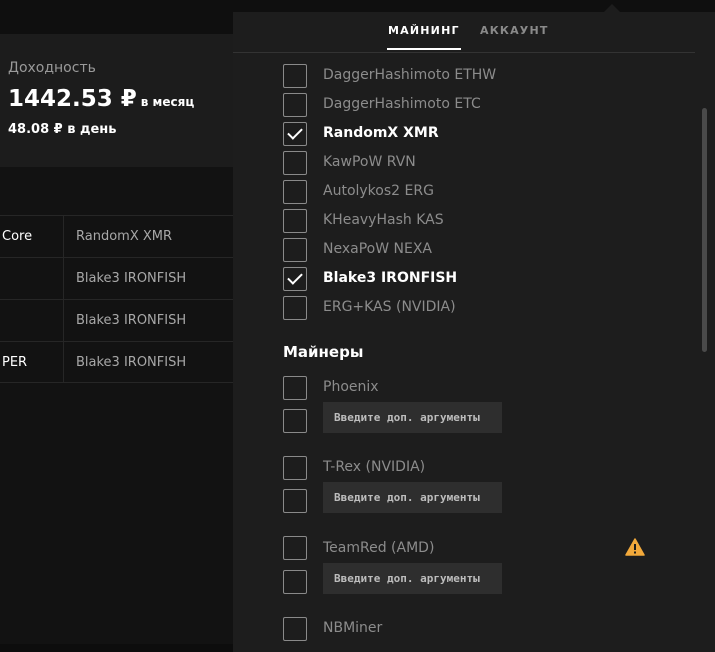  Describe the element at coordinates (17, 236) in the screenshot. I see `device-name: Core` at that location.